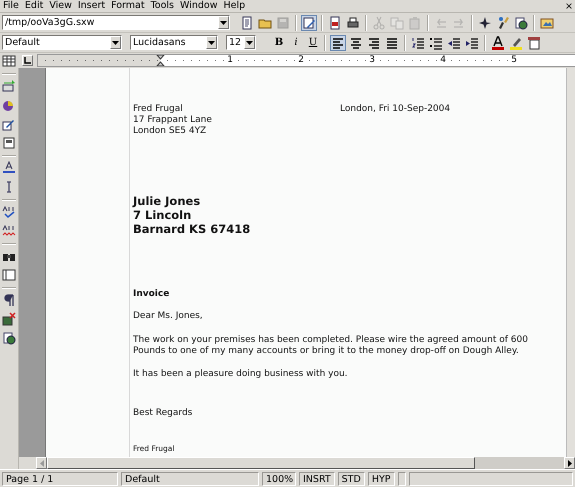  Describe the element at coordinates (381, 479) in the screenshot. I see `status-mode: HYP` at that location.